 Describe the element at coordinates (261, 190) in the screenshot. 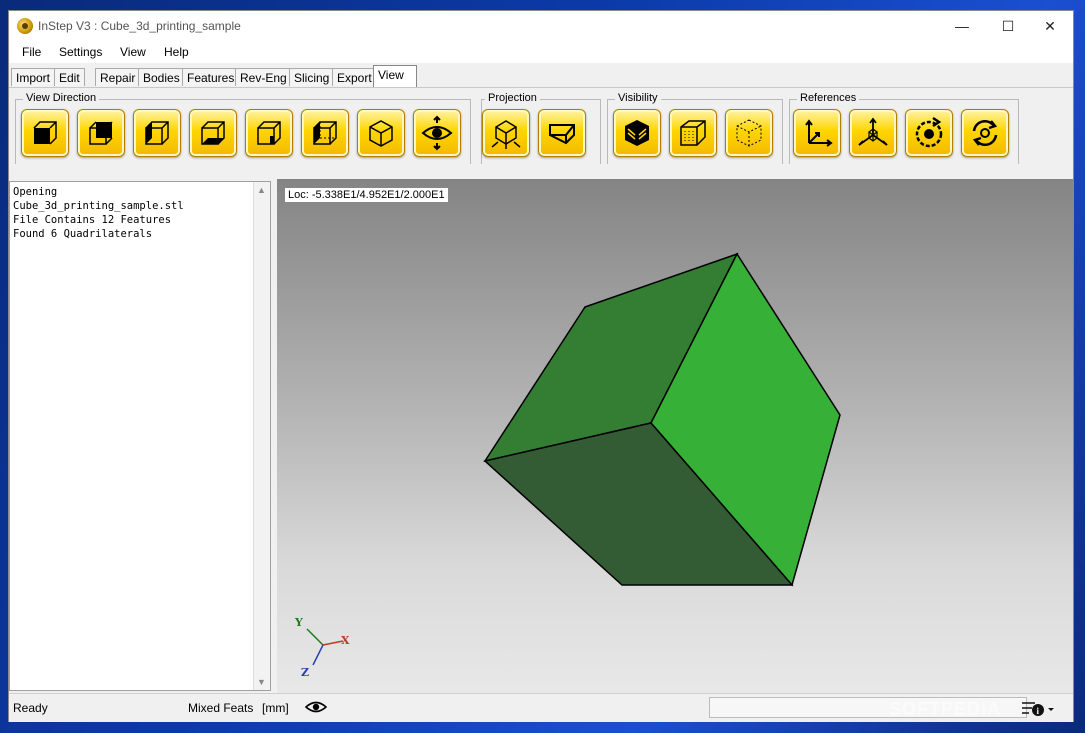

I see `scroll-up-icon: ▲` at that location.